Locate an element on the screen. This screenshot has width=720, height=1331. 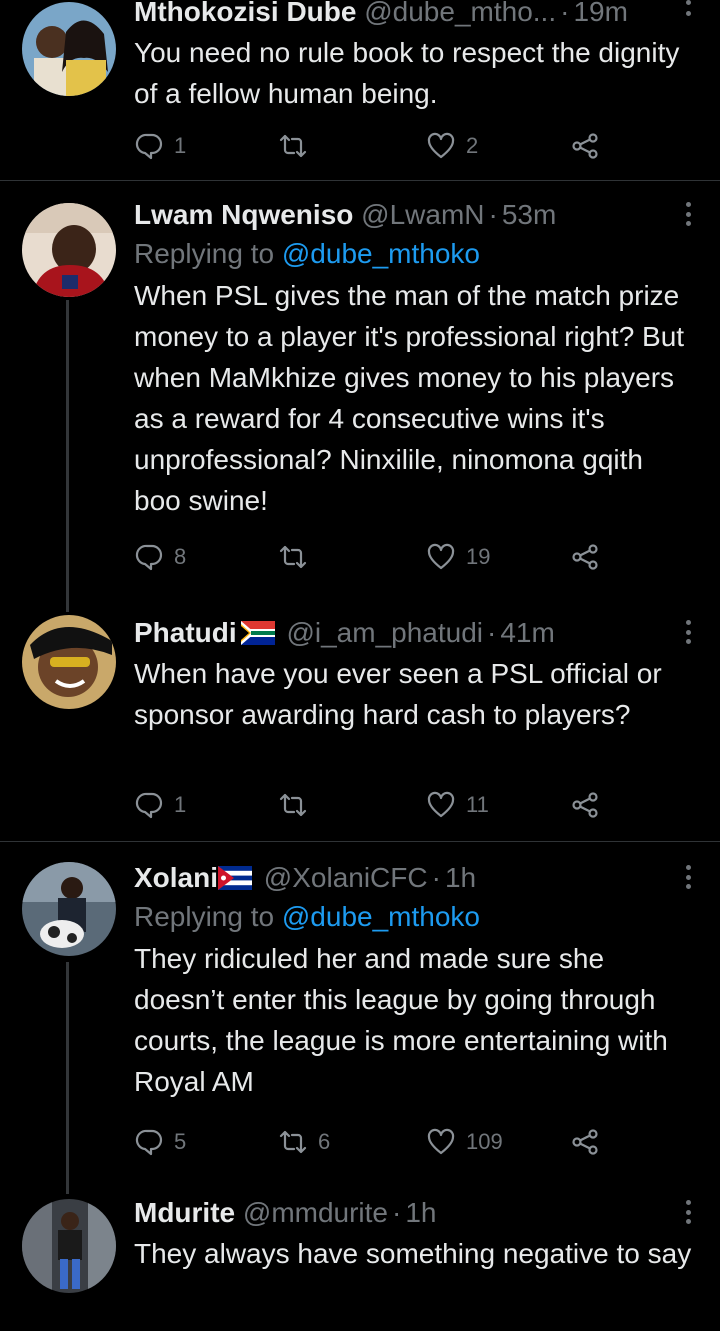
retweet-count: 6 is located at coordinates (324, 1141).